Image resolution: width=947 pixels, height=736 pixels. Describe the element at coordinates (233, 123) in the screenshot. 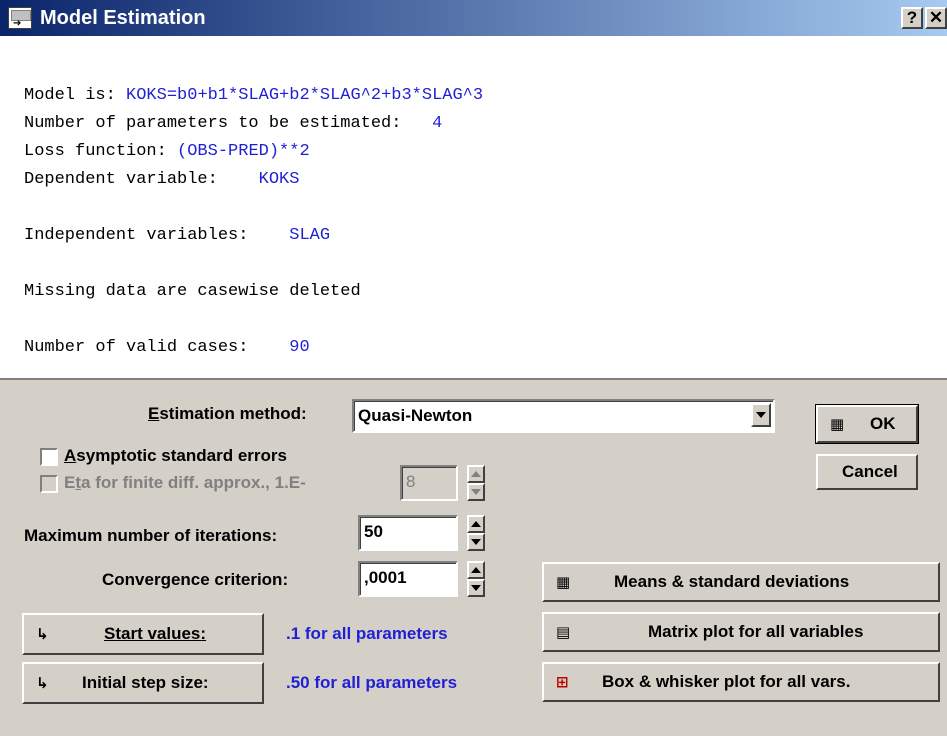

I see `params-line: Number of parameters to be estimated: 4` at that location.